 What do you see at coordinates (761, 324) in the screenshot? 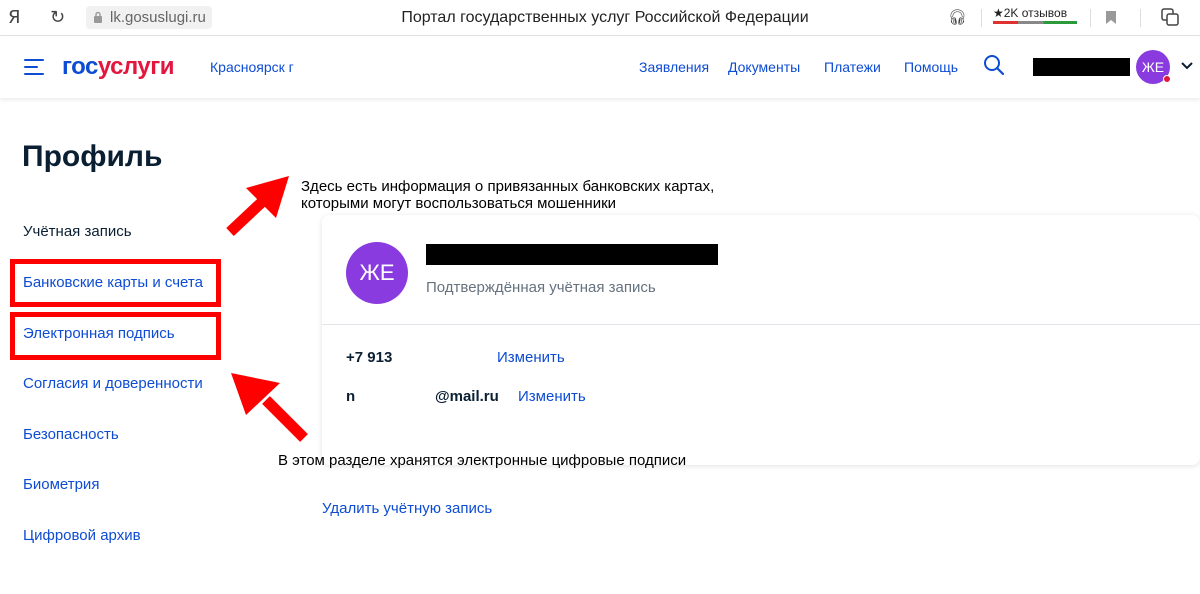
I see `divider` at bounding box center [761, 324].